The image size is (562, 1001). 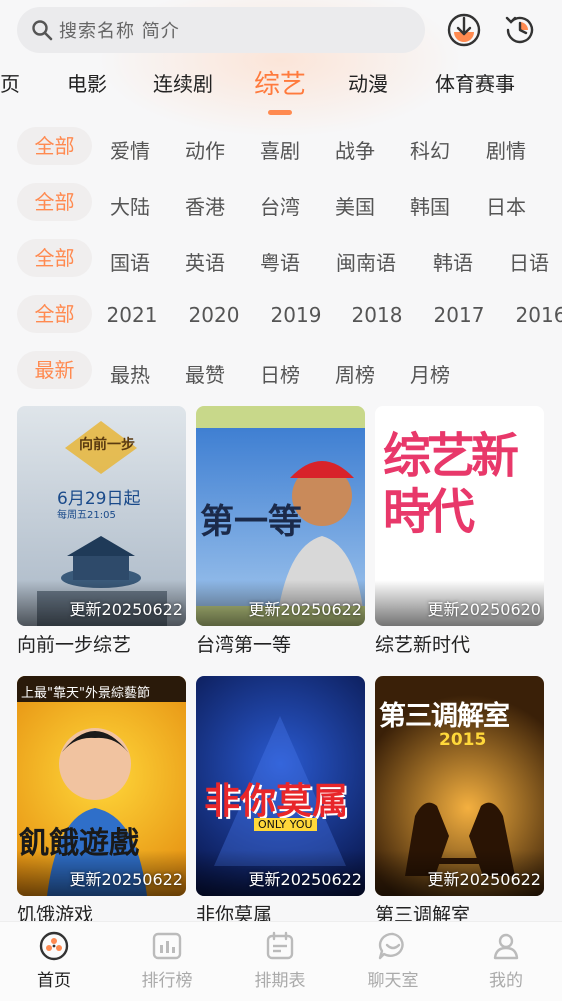 I want to click on tab-movies: 电影, so click(x=87, y=82).